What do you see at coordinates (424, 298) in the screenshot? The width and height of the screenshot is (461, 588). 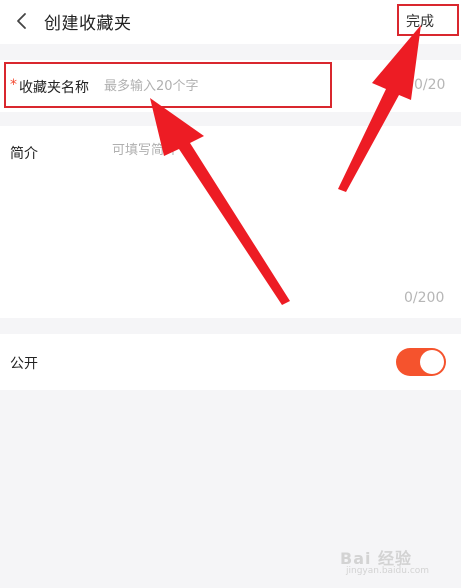 I see `intro-counter: 0/200` at bounding box center [424, 298].